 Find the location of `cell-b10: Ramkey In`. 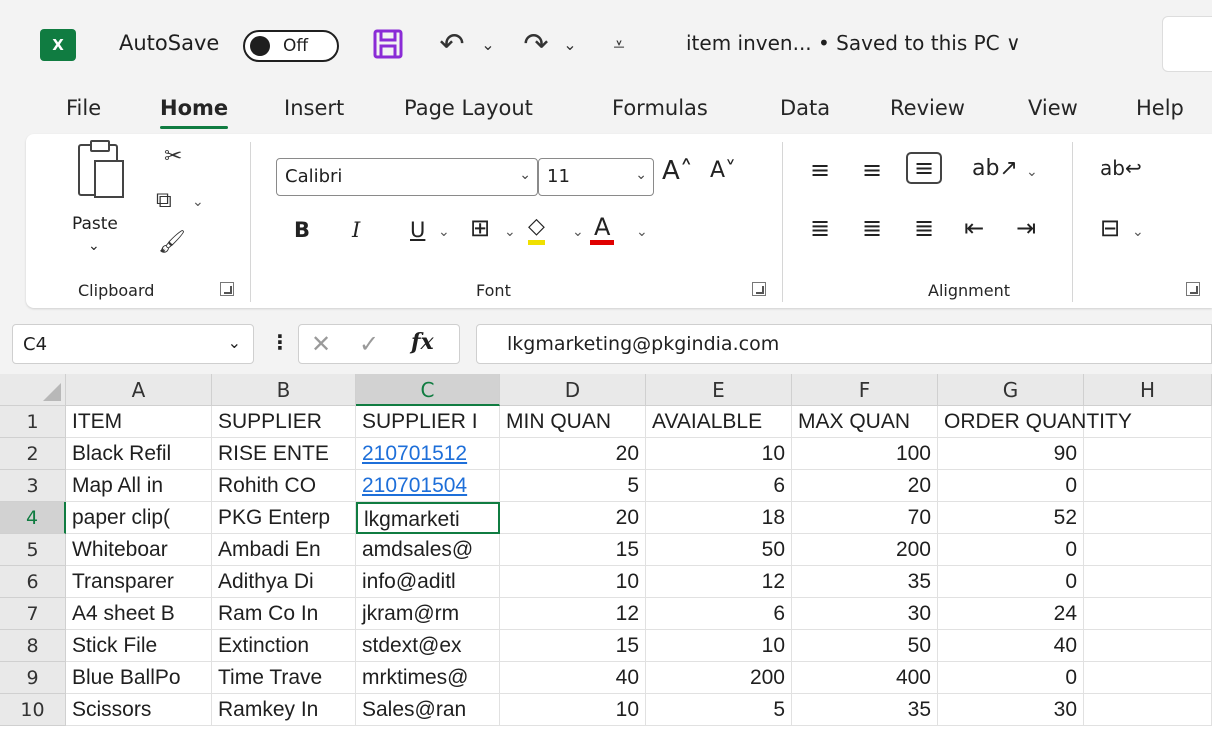

cell-b10: Ramkey In is located at coordinates (284, 710).